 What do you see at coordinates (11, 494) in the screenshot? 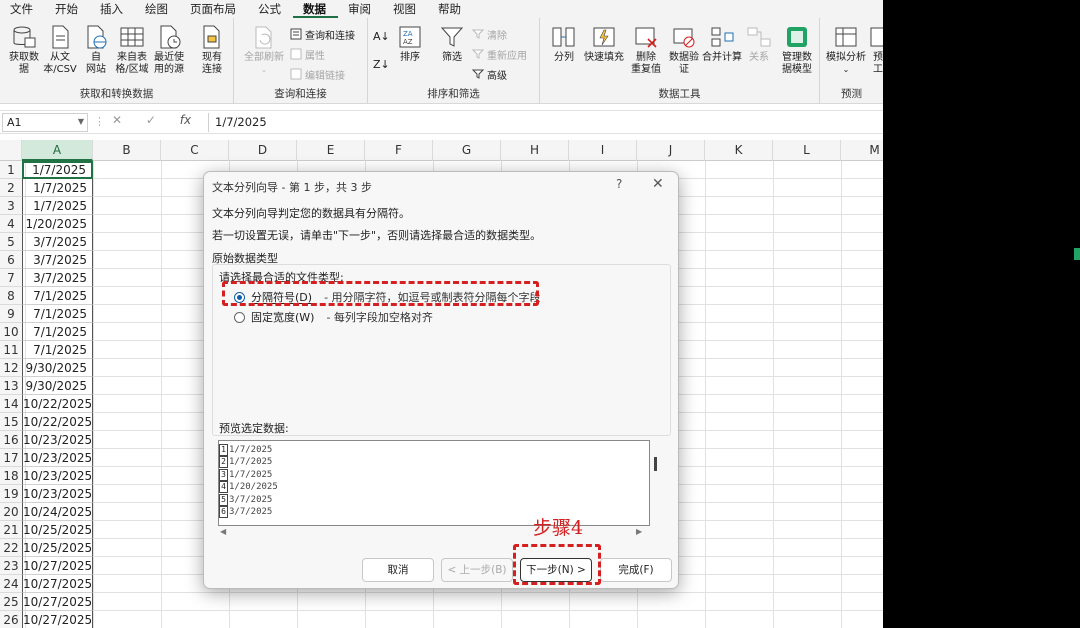
I see `row-header: 19` at bounding box center [11, 494].